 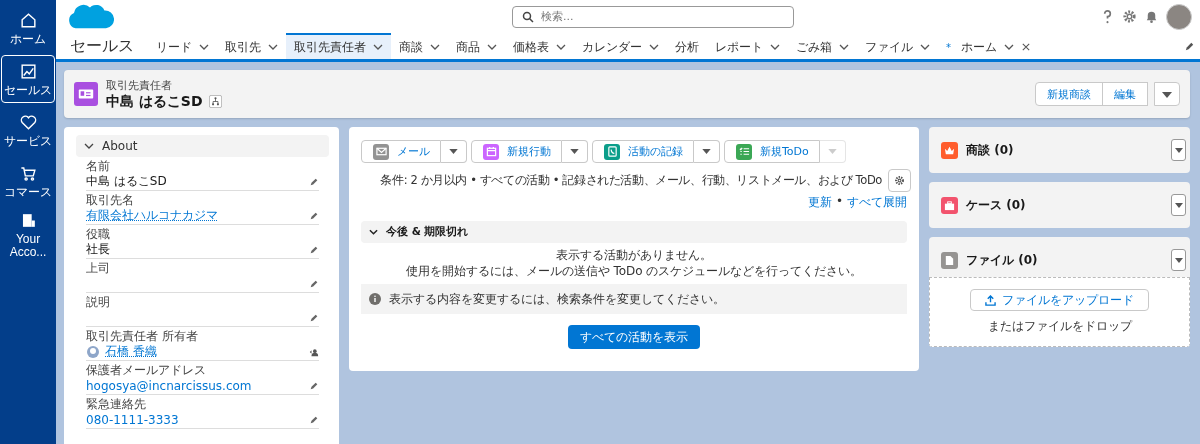 I want to click on field-label: 緊急連絡先, so click(x=116, y=404).